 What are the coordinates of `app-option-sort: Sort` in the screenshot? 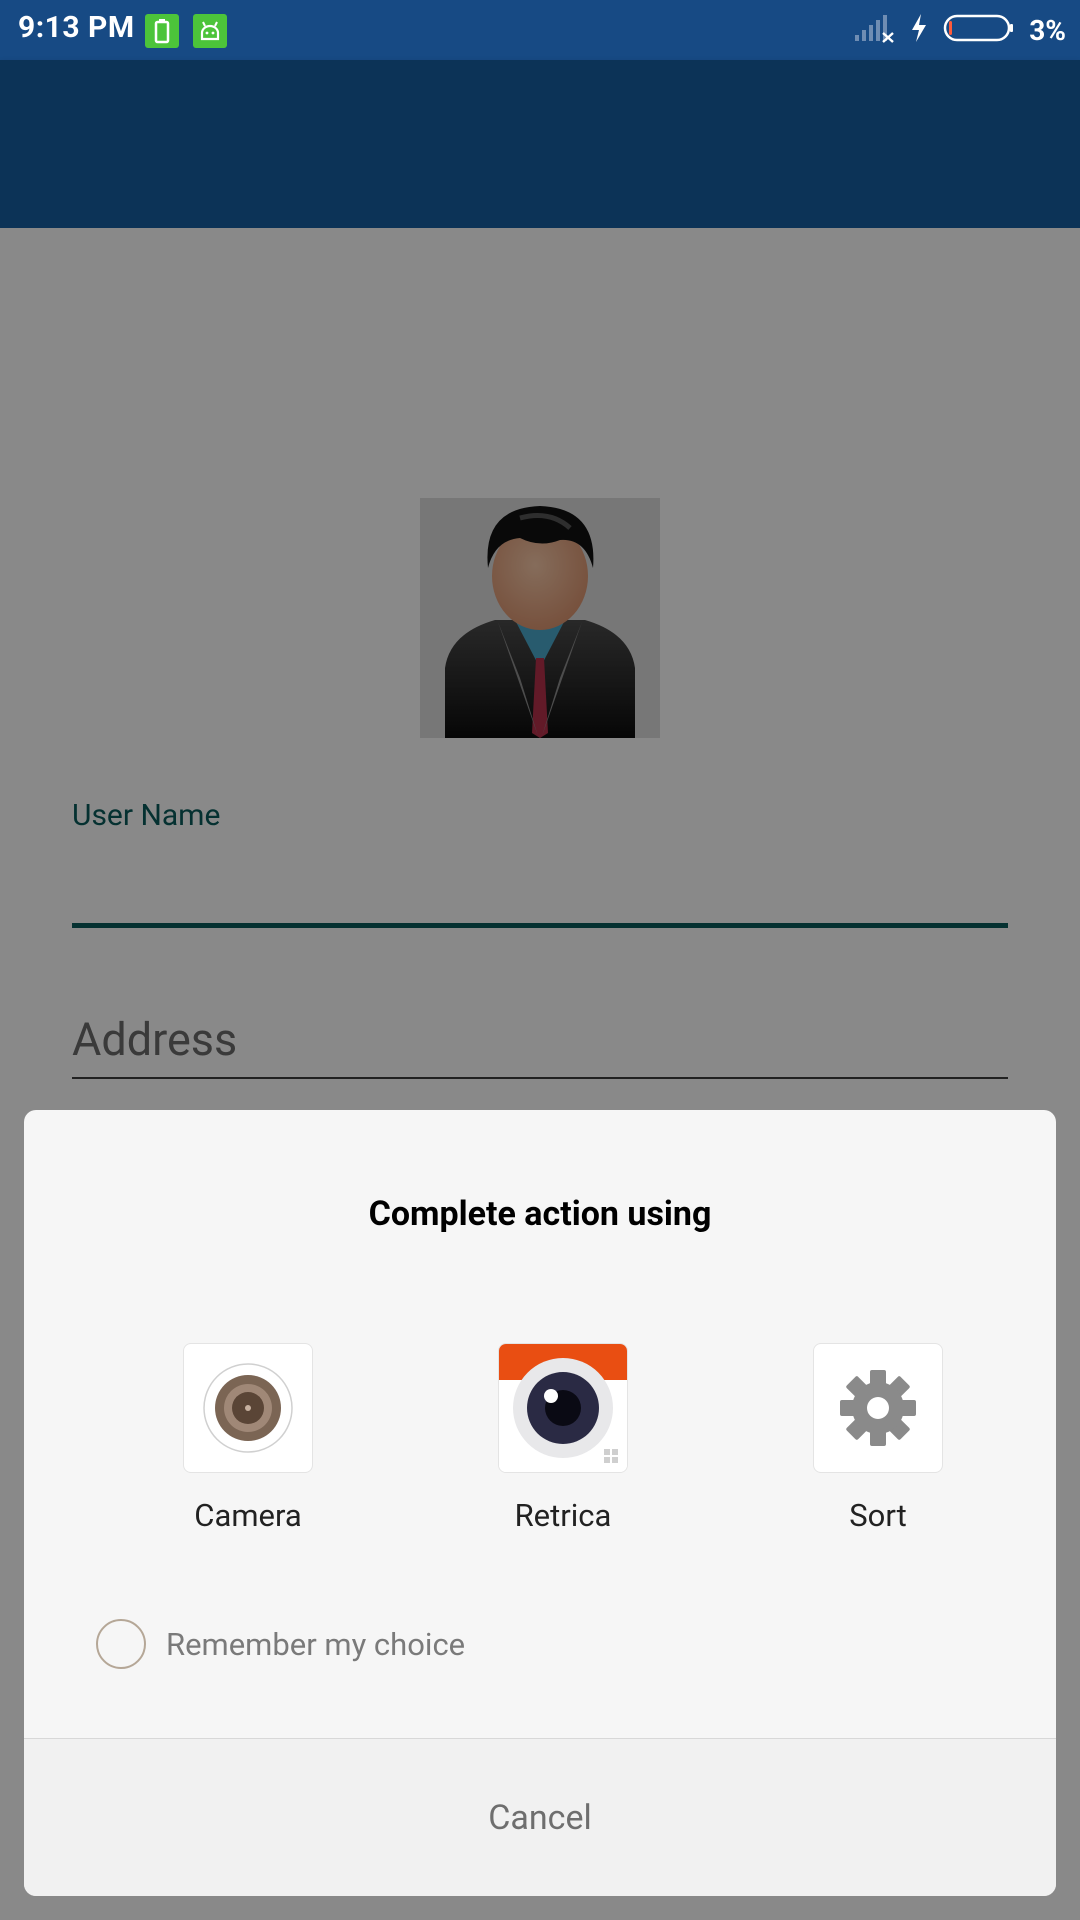 It's located at (878, 1438).